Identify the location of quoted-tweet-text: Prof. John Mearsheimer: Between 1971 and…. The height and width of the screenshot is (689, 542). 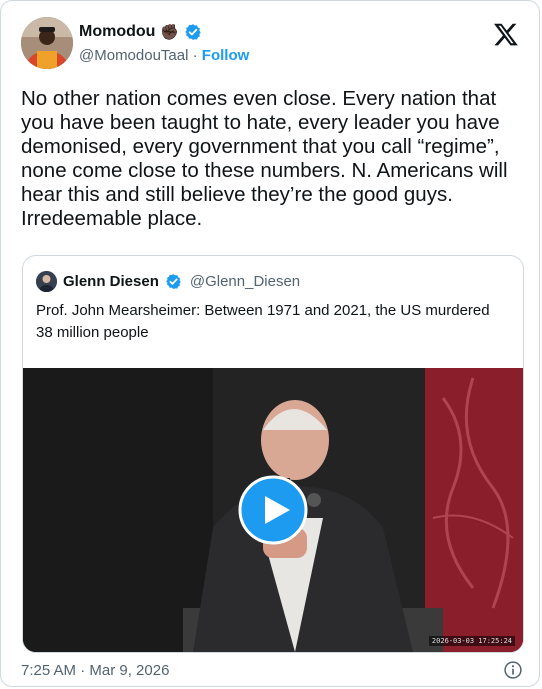
(263, 321).